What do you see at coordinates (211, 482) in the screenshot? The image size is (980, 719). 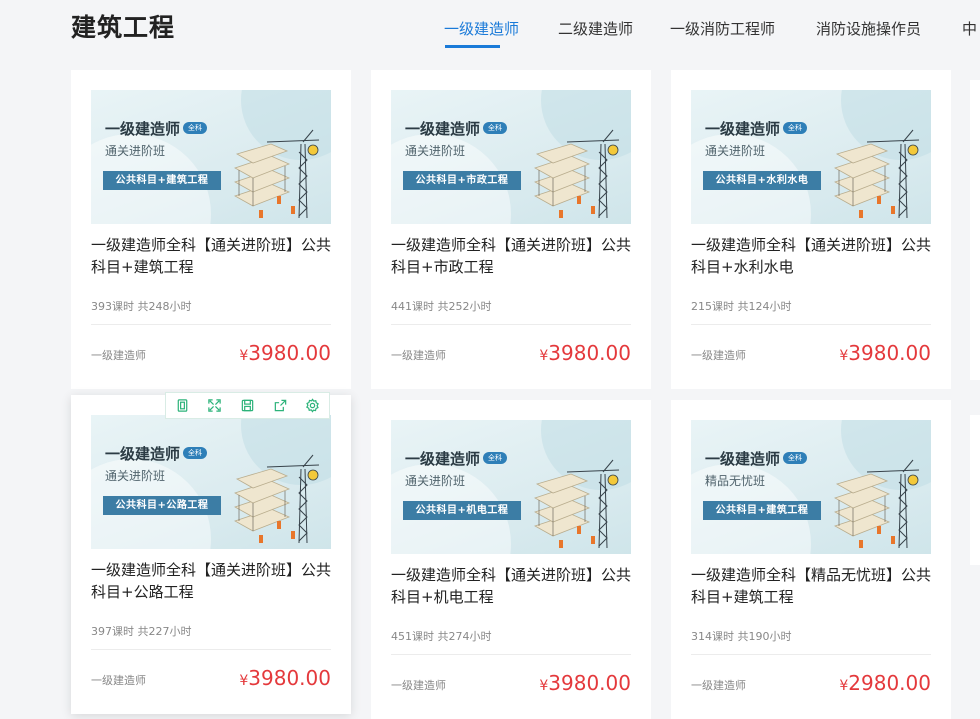 I see `course-thumbnail: 一级建造师 全科 通关进阶班 公共科目+公路工程` at bounding box center [211, 482].